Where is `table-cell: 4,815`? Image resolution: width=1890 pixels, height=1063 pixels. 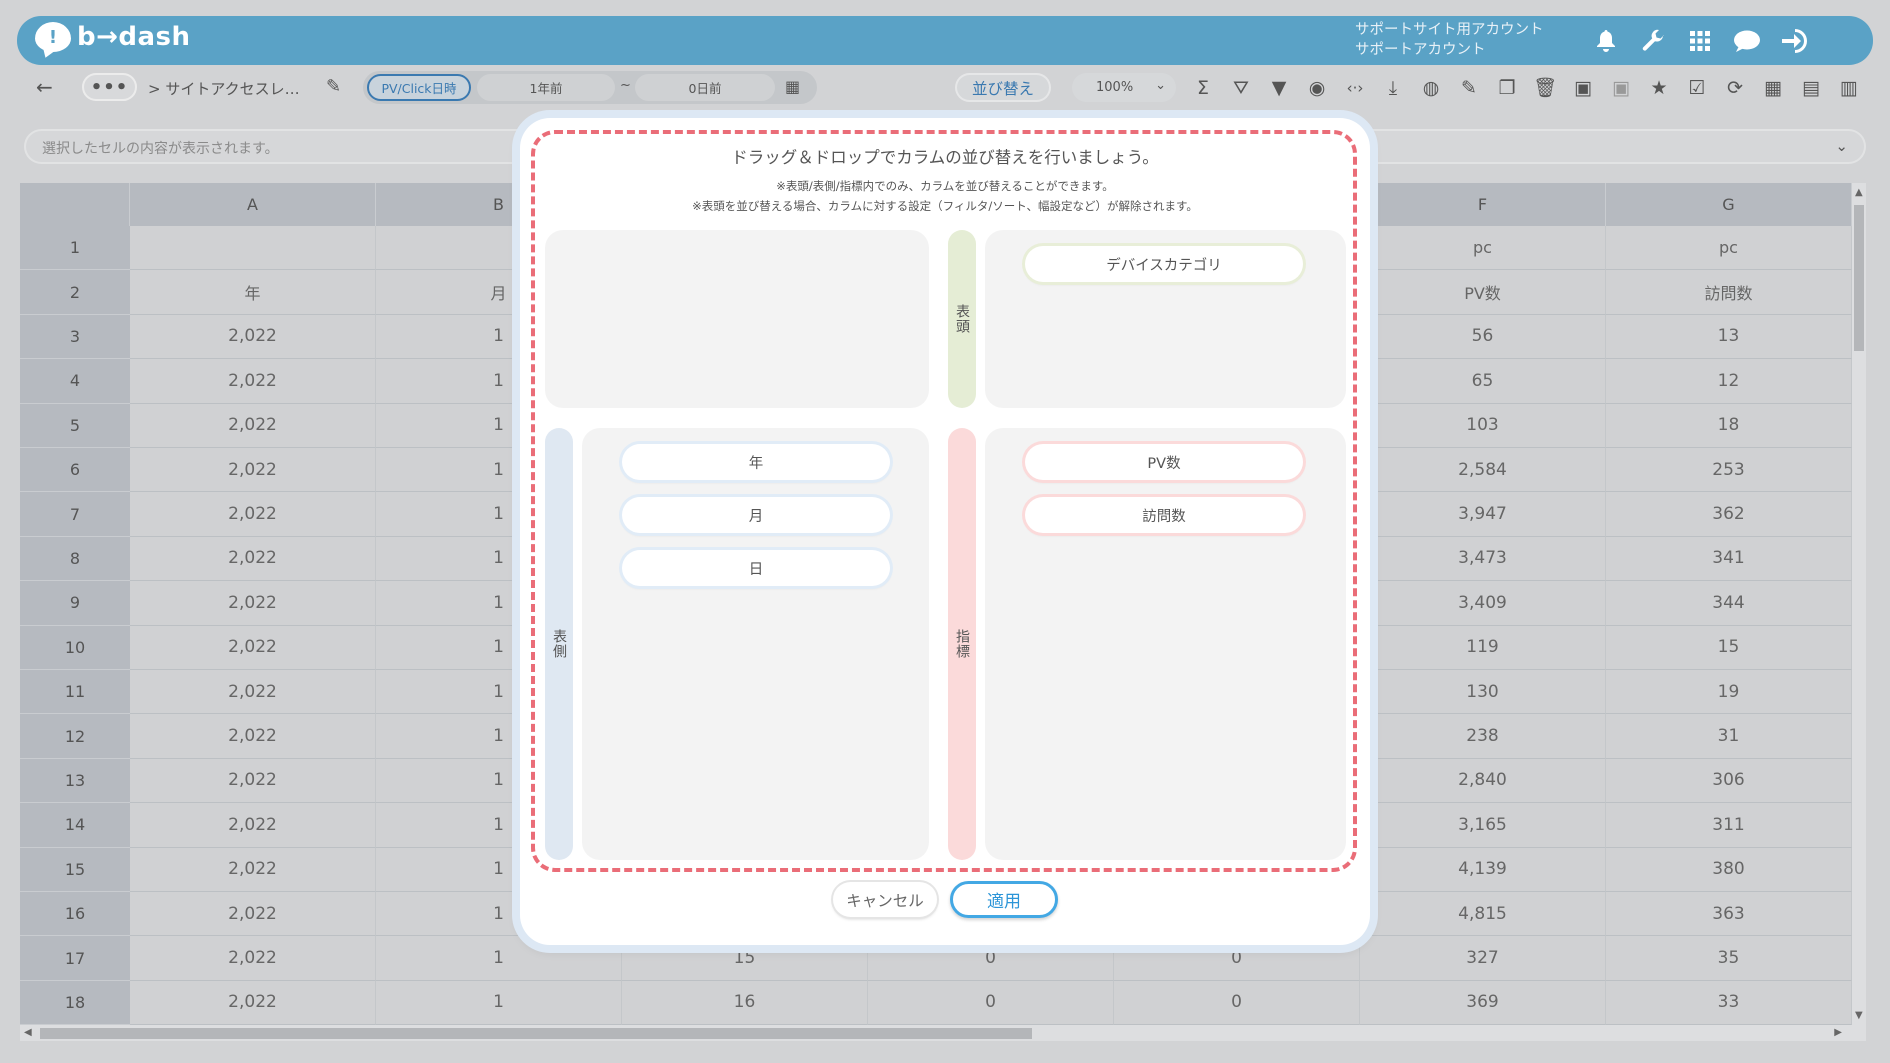
table-cell: 4,815 is located at coordinates (1483, 914).